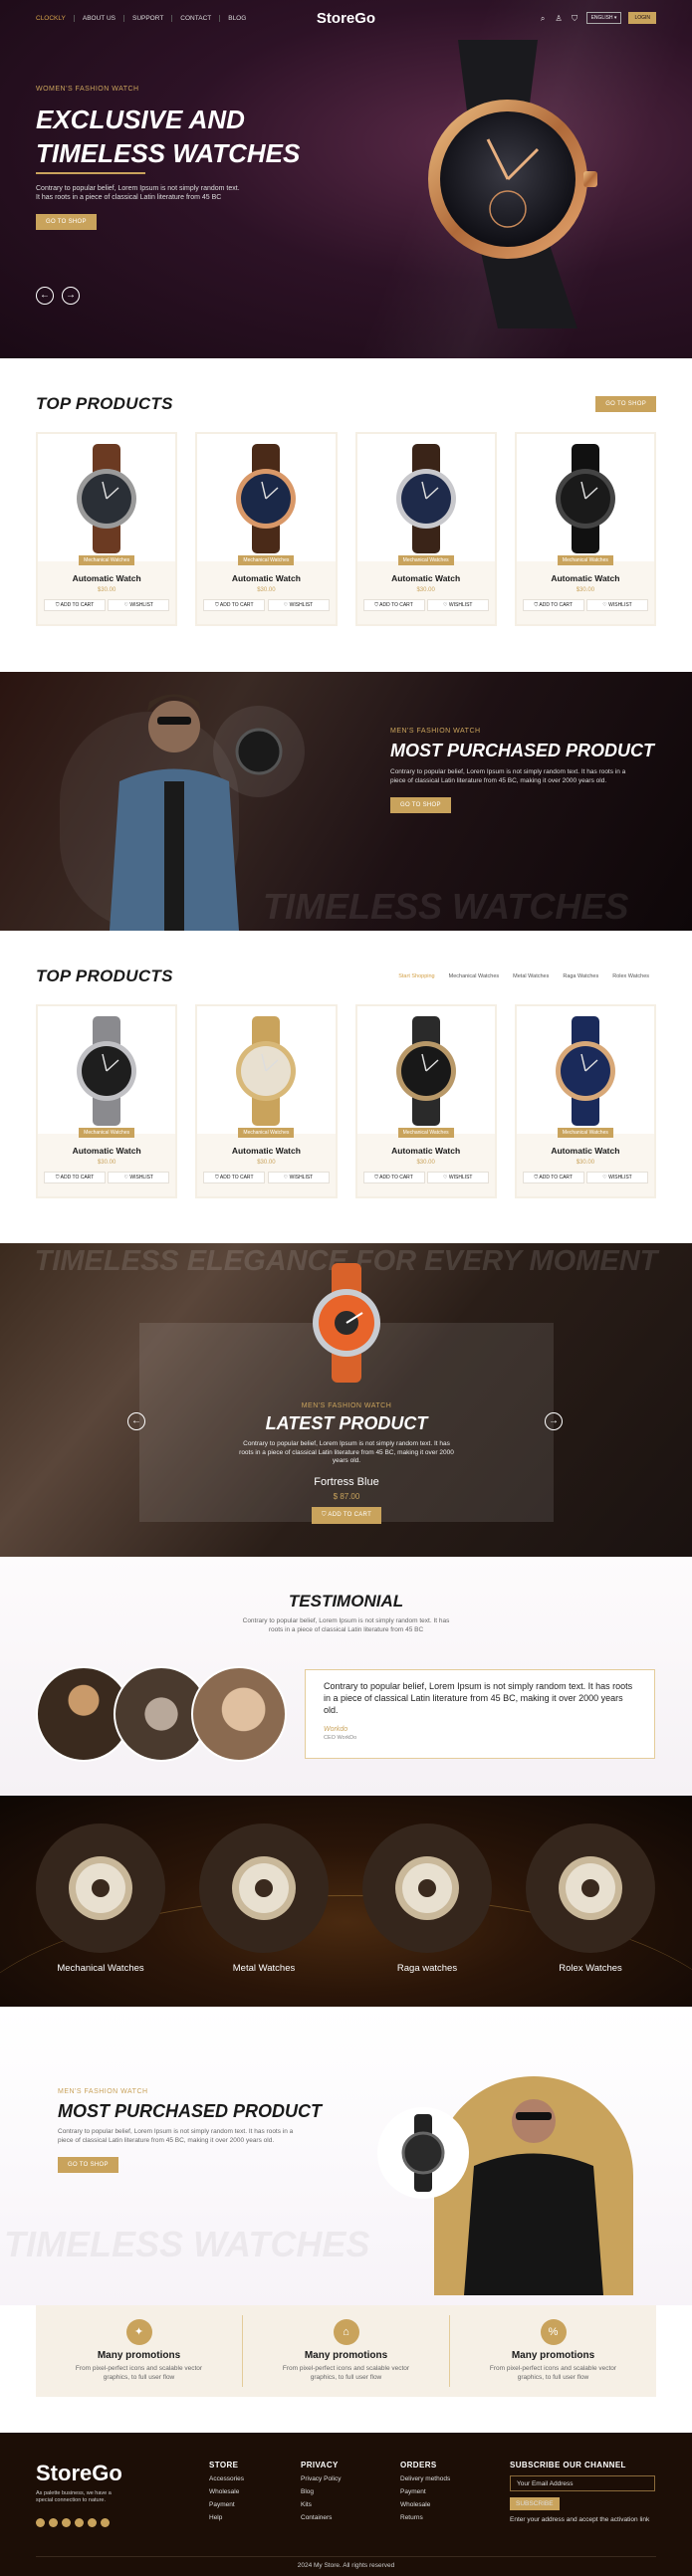 The width and height of the screenshot is (692, 2576). I want to click on footer-link: Kits, so click(321, 2504).